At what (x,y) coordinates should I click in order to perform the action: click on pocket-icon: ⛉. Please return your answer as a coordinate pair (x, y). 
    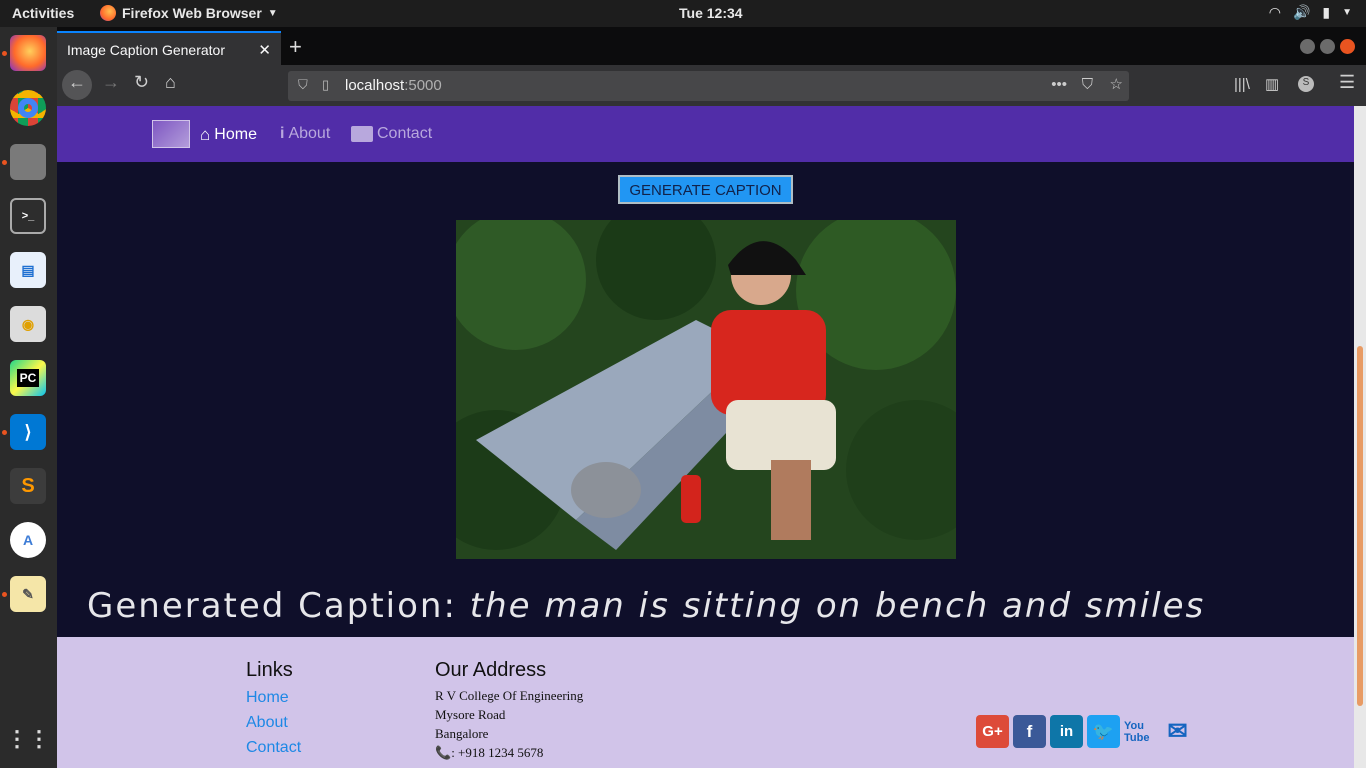
    Looking at the image, I should click on (1087, 84).